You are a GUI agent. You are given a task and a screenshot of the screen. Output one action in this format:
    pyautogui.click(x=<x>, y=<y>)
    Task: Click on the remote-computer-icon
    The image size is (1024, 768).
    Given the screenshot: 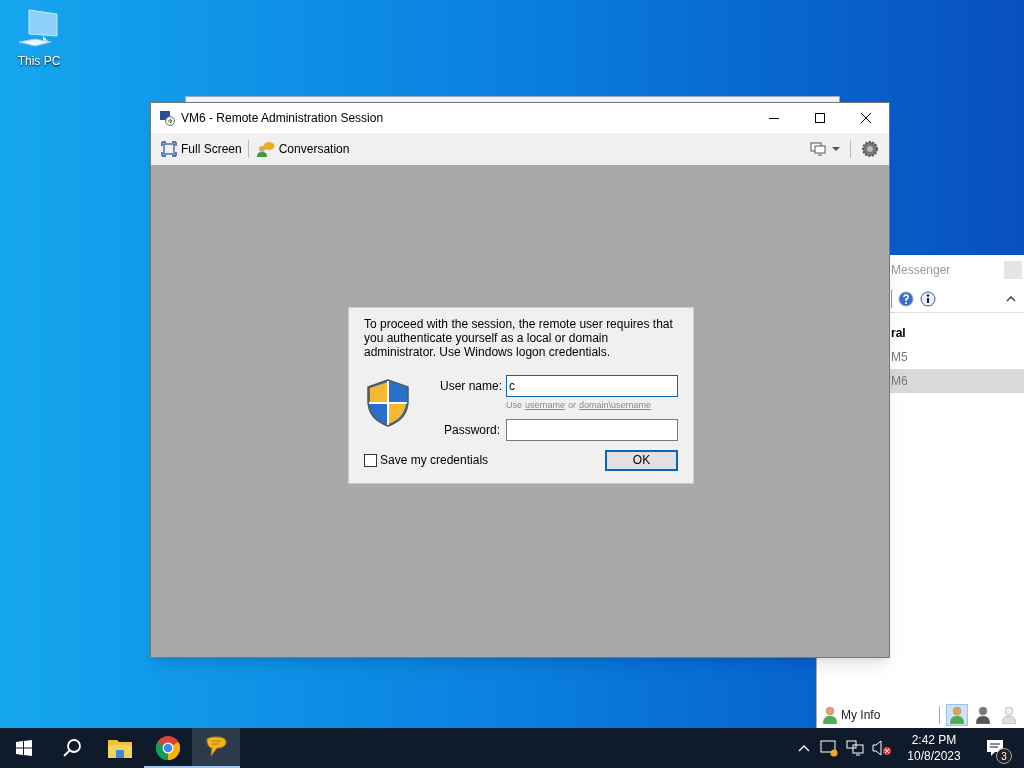 What is the action you would take?
    pyautogui.click(x=167, y=118)
    